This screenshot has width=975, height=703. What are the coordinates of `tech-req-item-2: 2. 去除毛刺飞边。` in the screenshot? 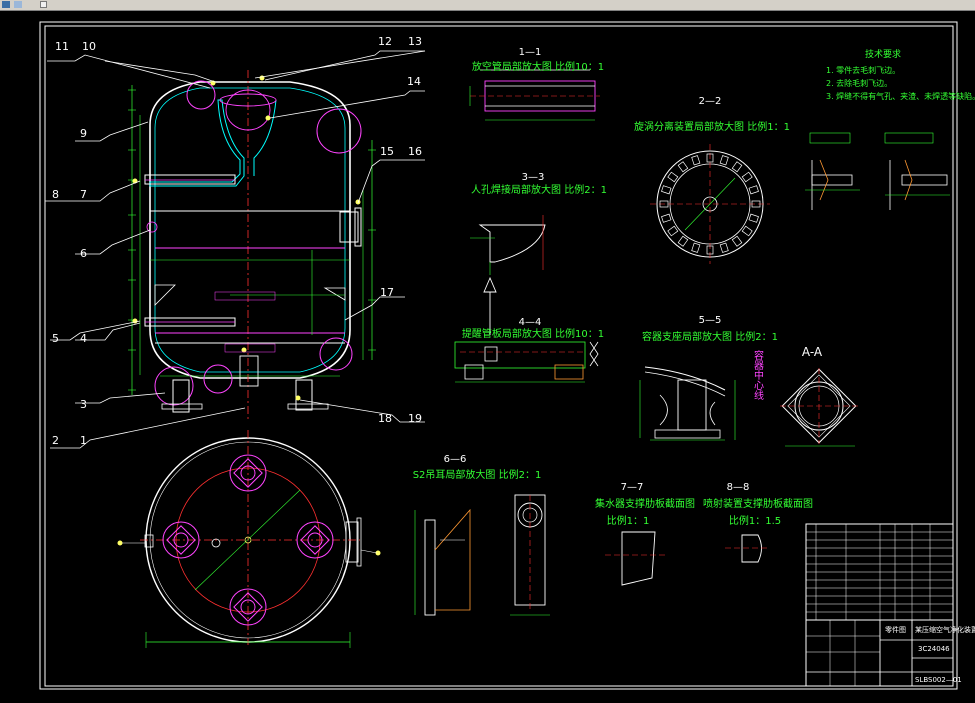 It's located at (859, 83).